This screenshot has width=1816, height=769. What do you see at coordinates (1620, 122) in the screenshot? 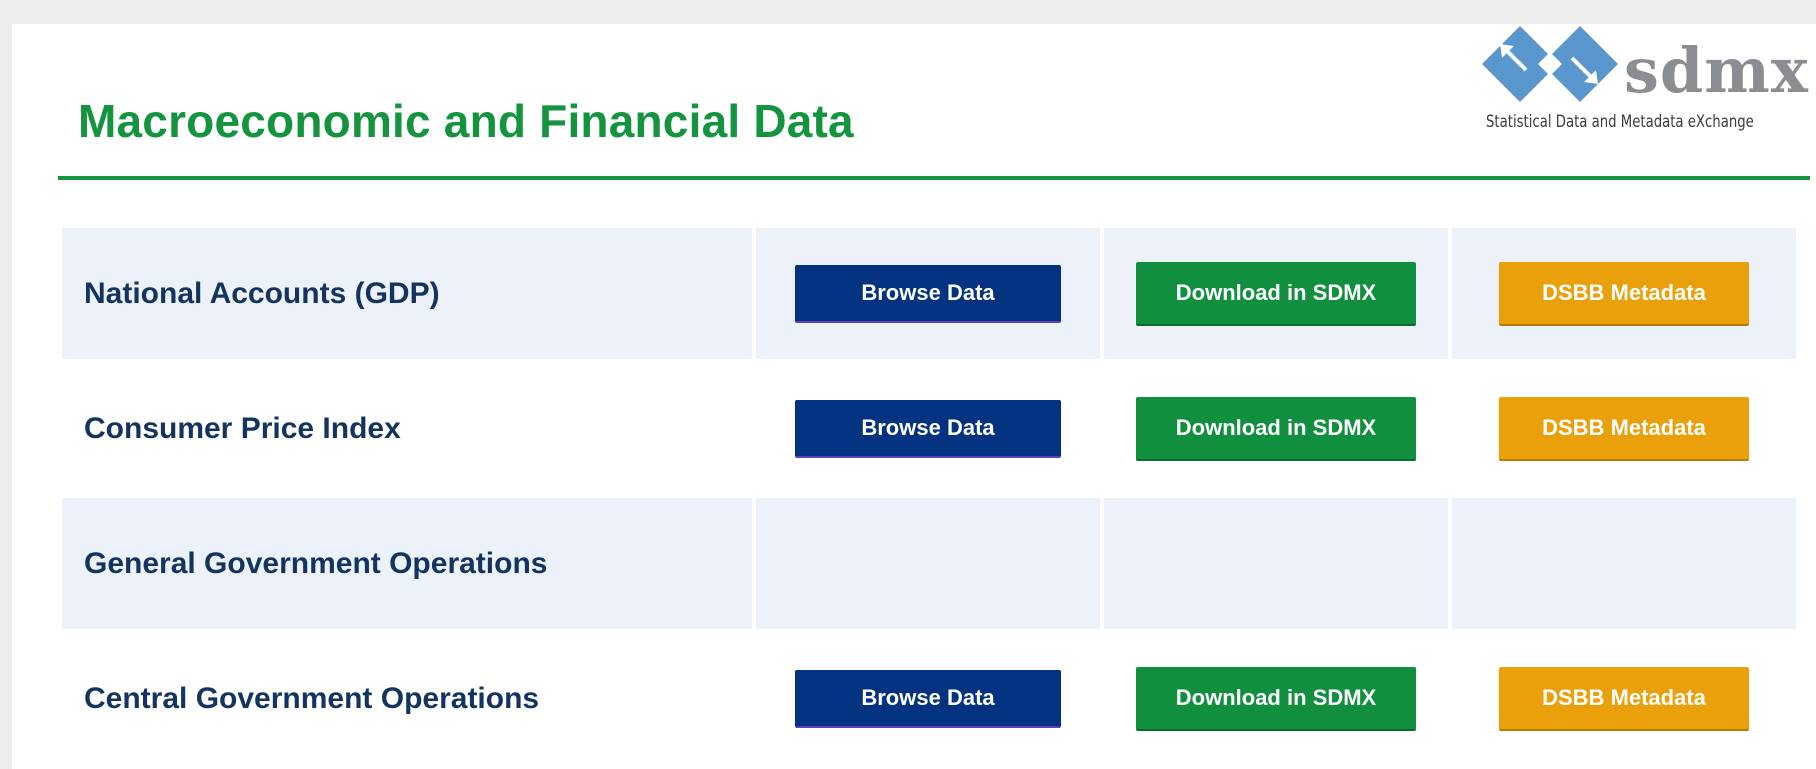
I see `logo-tagline: Statistical Data and Metadata eXchange` at bounding box center [1620, 122].